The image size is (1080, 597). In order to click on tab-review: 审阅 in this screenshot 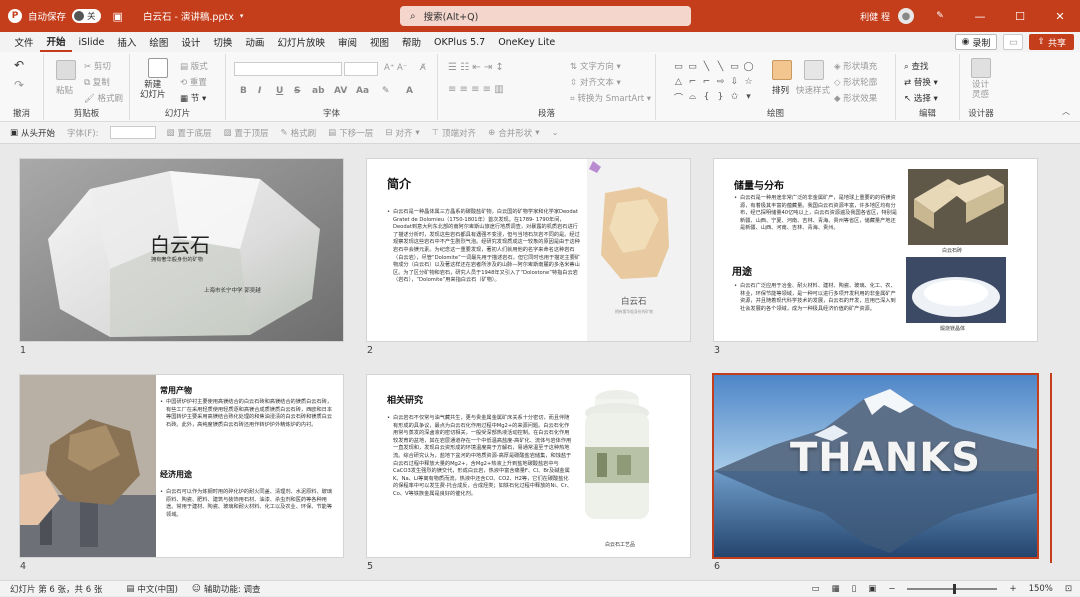, I will do `click(347, 42)`.